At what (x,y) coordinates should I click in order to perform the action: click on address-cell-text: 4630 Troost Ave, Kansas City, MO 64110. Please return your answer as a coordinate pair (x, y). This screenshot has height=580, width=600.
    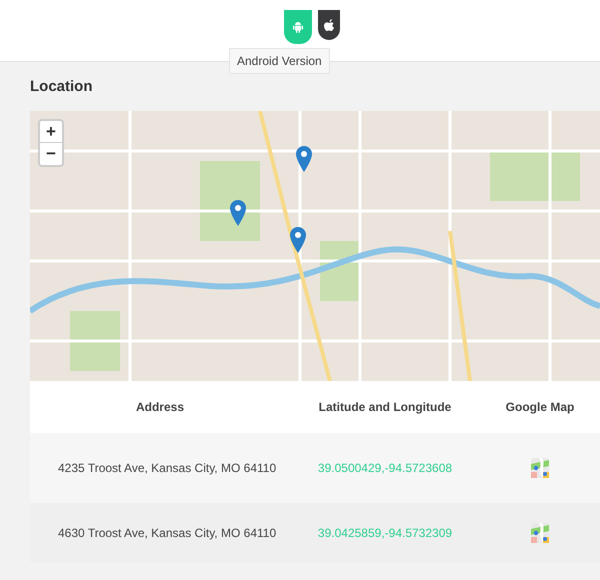
    Looking at the image, I should click on (167, 533).